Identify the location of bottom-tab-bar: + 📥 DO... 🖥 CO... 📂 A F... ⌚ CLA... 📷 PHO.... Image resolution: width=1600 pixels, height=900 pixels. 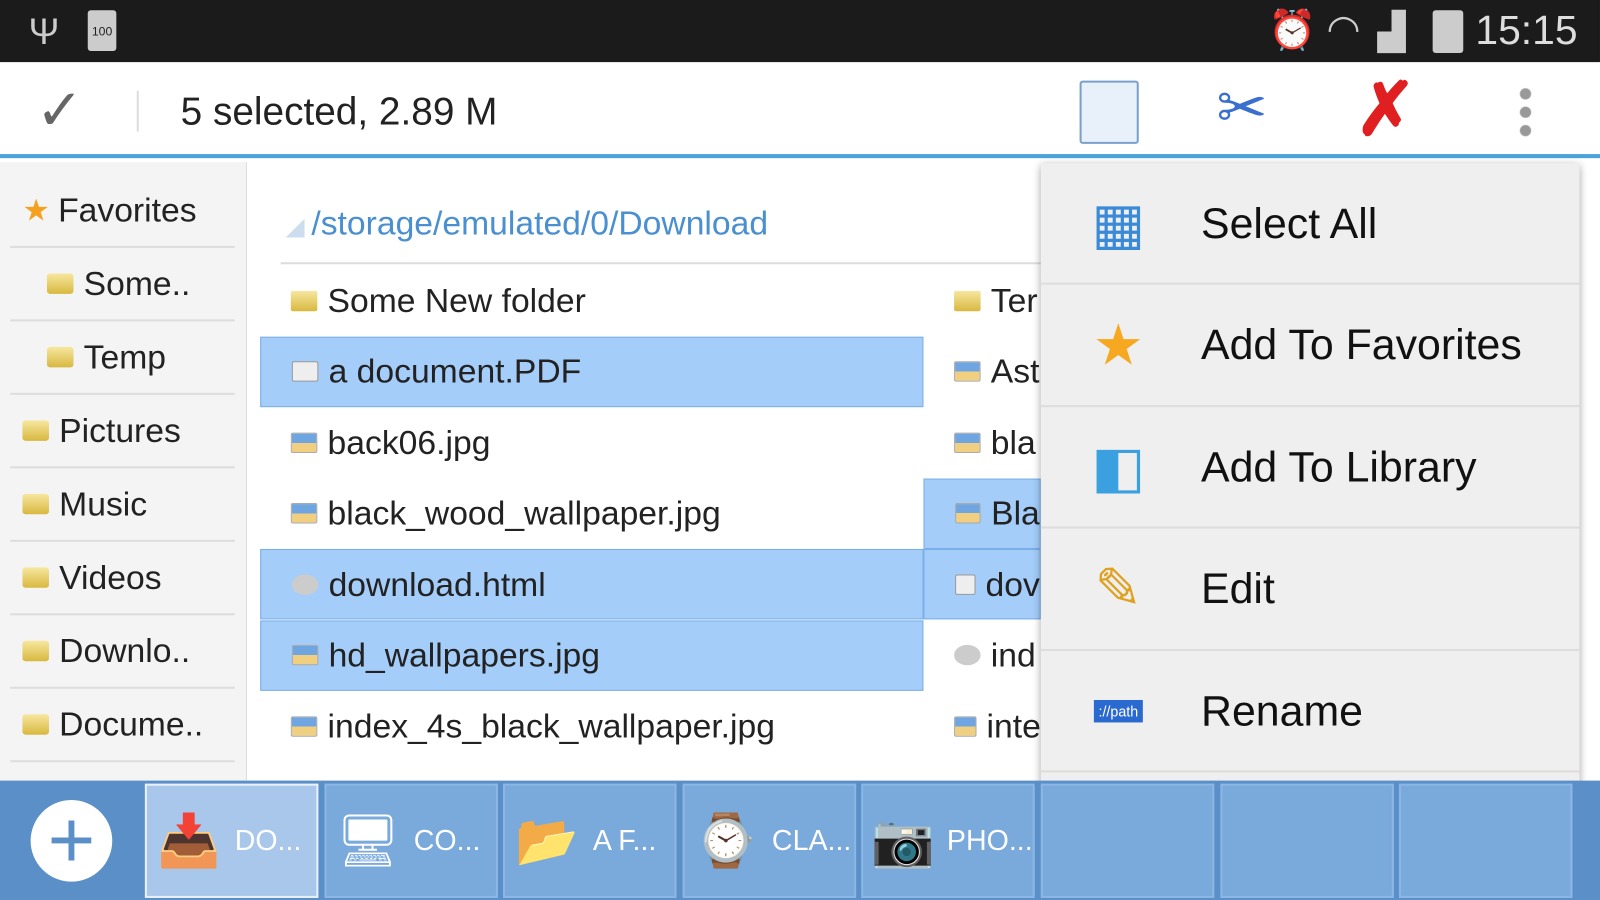
(800, 840).